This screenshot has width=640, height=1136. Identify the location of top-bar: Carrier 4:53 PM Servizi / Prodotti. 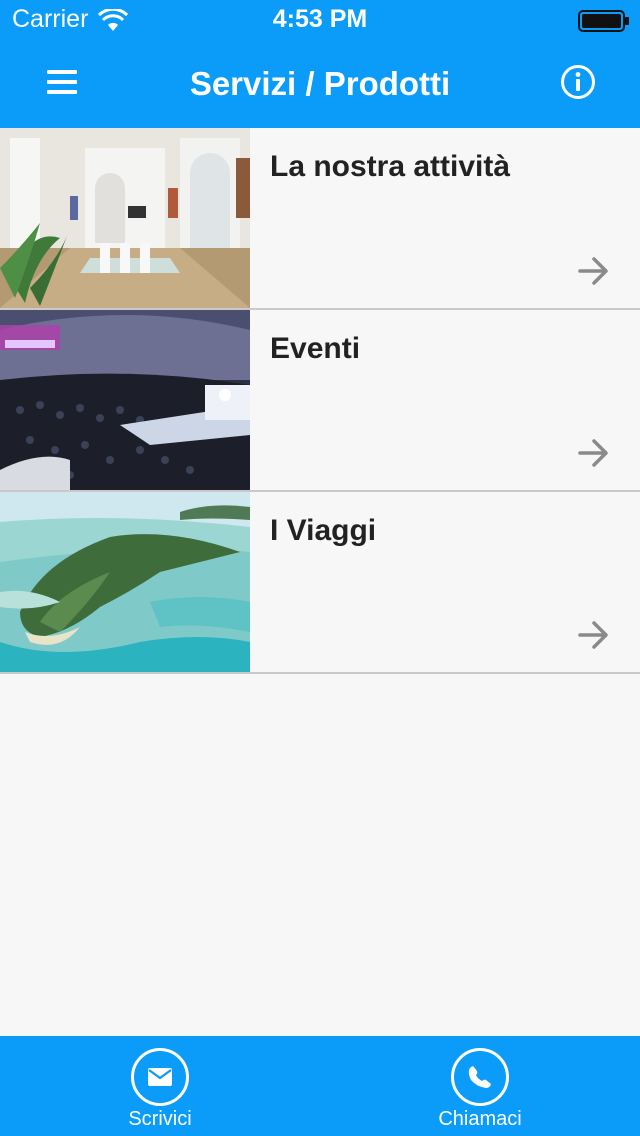
(320, 64).